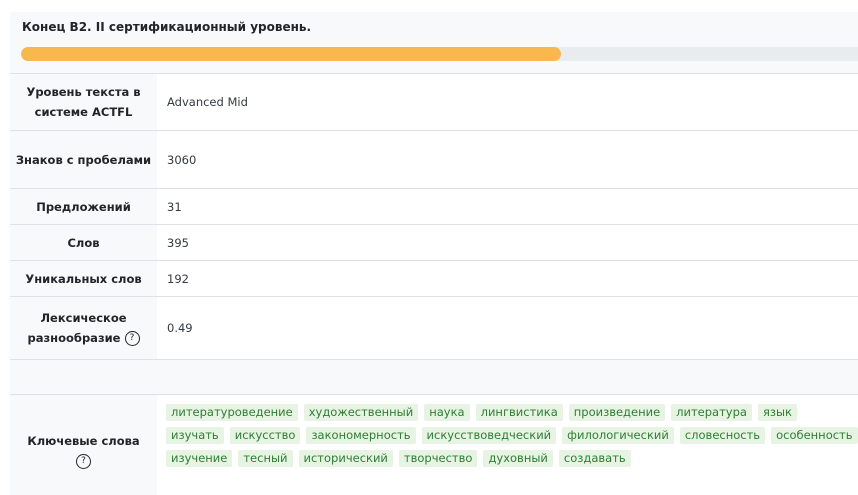 Image resolution: width=858 pixels, height=495 pixels. I want to click on keyword-tag: лингвистика, so click(519, 412).